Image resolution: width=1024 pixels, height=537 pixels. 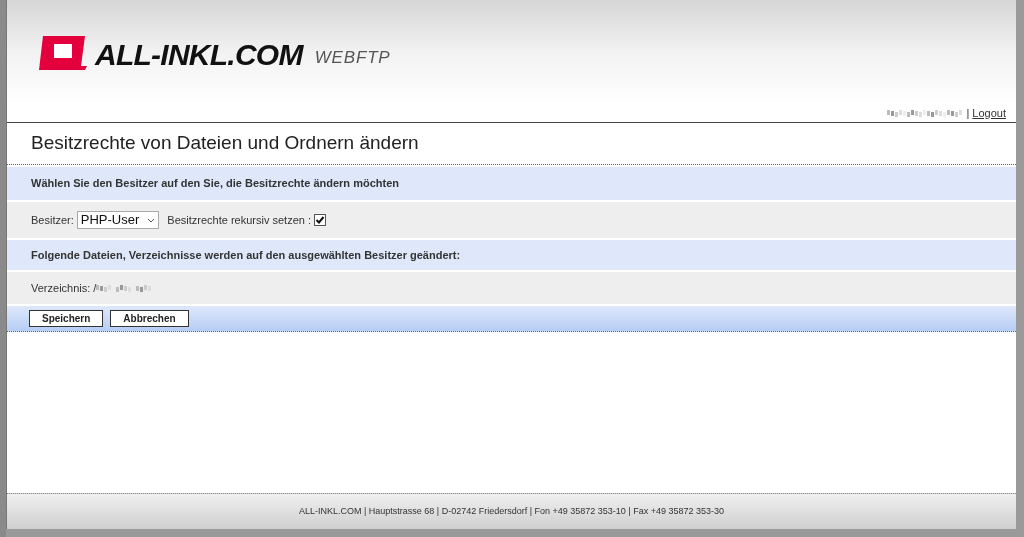 I want to click on section-heading: Wählen Sie den Besitzer auf den Sie, die Besitzrechte ändern möchten, so click(x=215, y=184).